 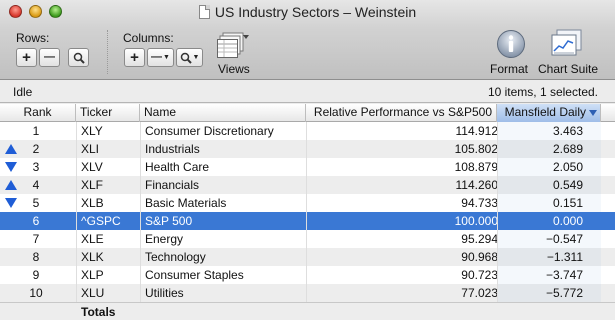 I want to click on ticker-cell: ^GSPC, so click(x=101, y=221).